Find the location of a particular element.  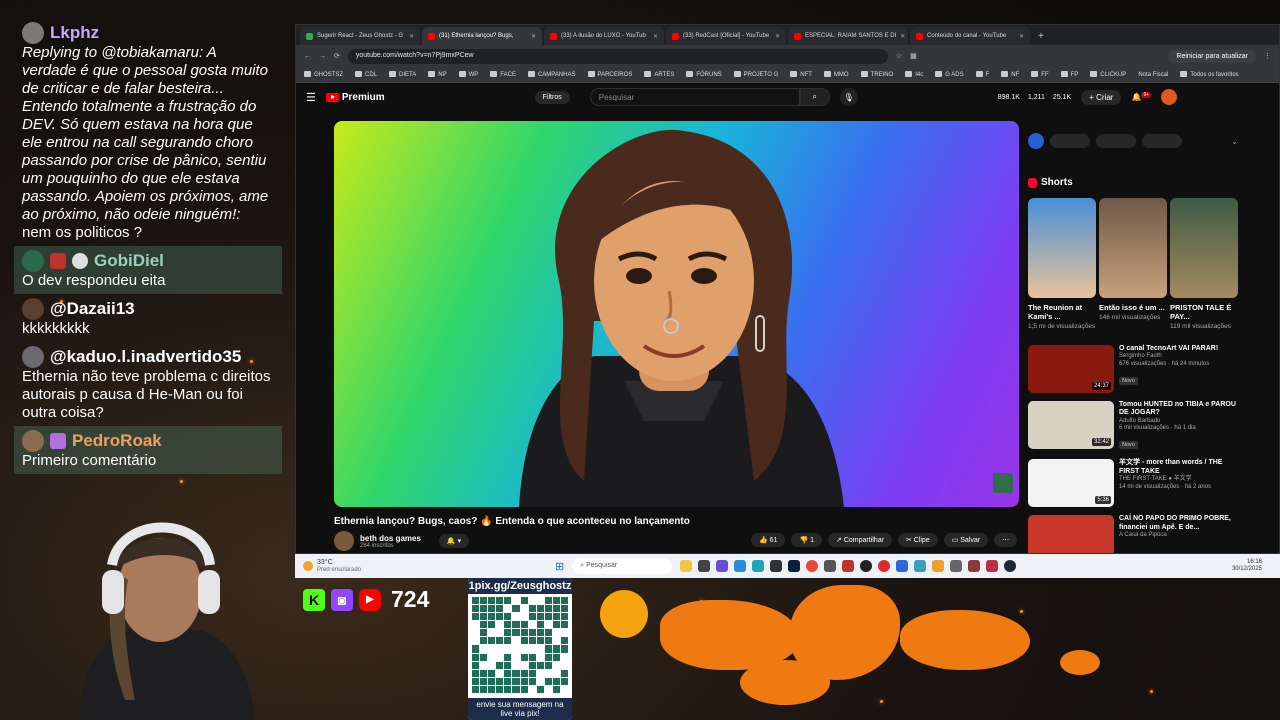

bookmark-item: GHOSTSZ is located at coordinates (323, 74).